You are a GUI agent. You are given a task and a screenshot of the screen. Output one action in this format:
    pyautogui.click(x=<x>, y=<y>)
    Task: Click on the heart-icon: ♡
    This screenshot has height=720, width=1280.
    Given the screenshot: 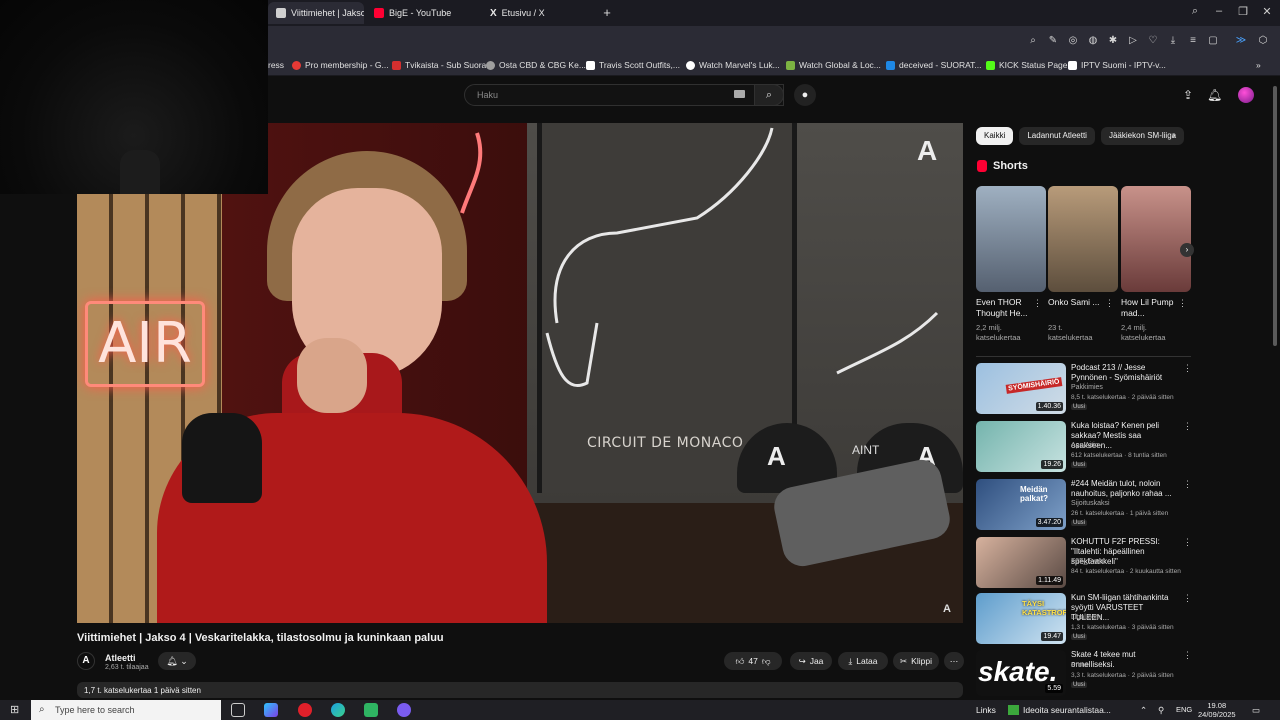 What is the action you would take?
    pyautogui.click(x=1153, y=41)
    